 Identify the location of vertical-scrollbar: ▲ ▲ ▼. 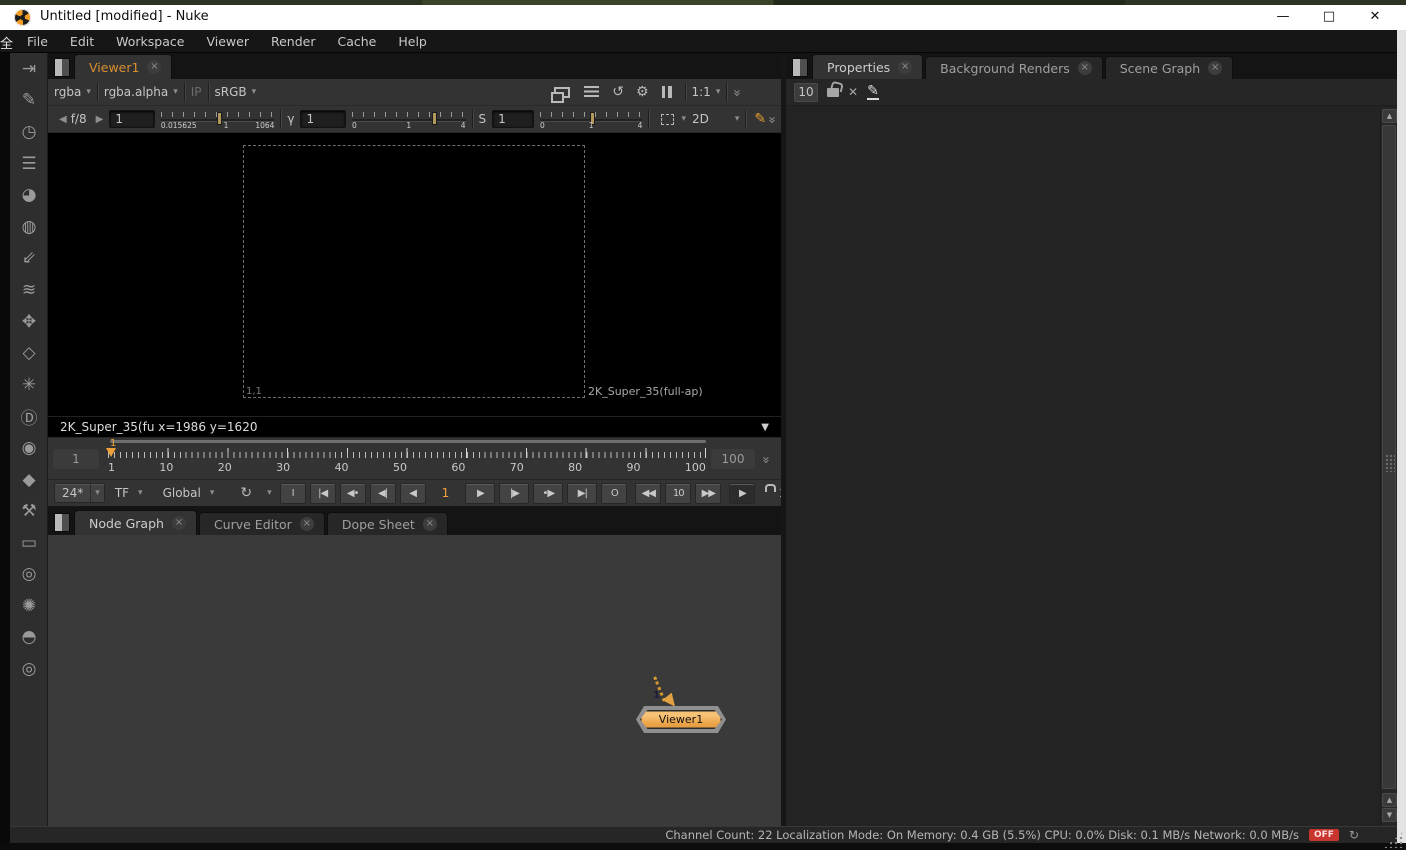
(1388, 467).